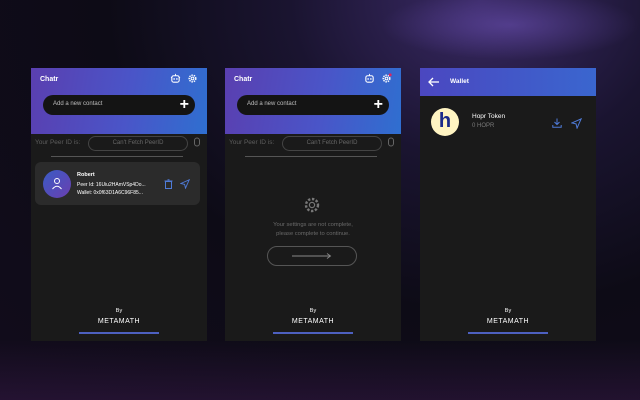 The height and width of the screenshot is (400, 640). I want to click on contact-name: Robert, so click(86, 175).